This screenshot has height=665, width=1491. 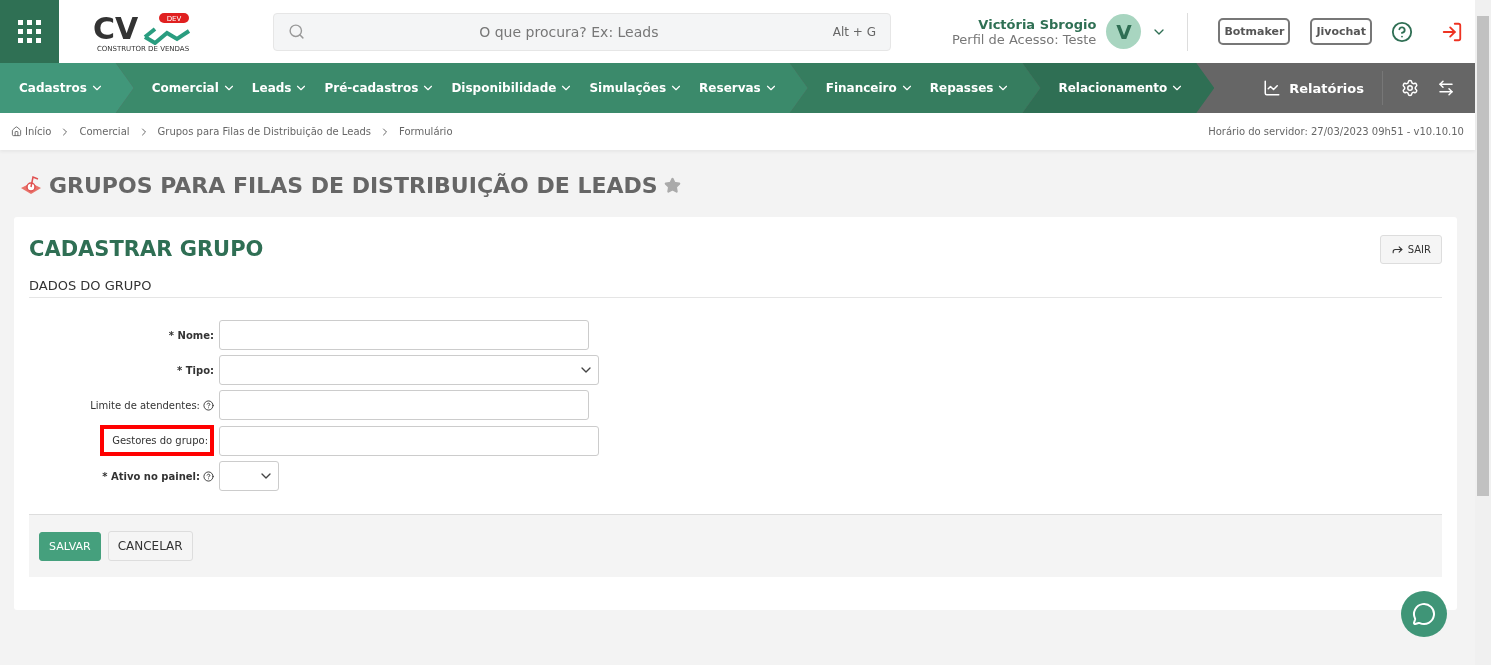 What do you see at coordinates (672, 185) in the screenshot?
I see `favorite-star-icon` at bounding box center [672, 185].